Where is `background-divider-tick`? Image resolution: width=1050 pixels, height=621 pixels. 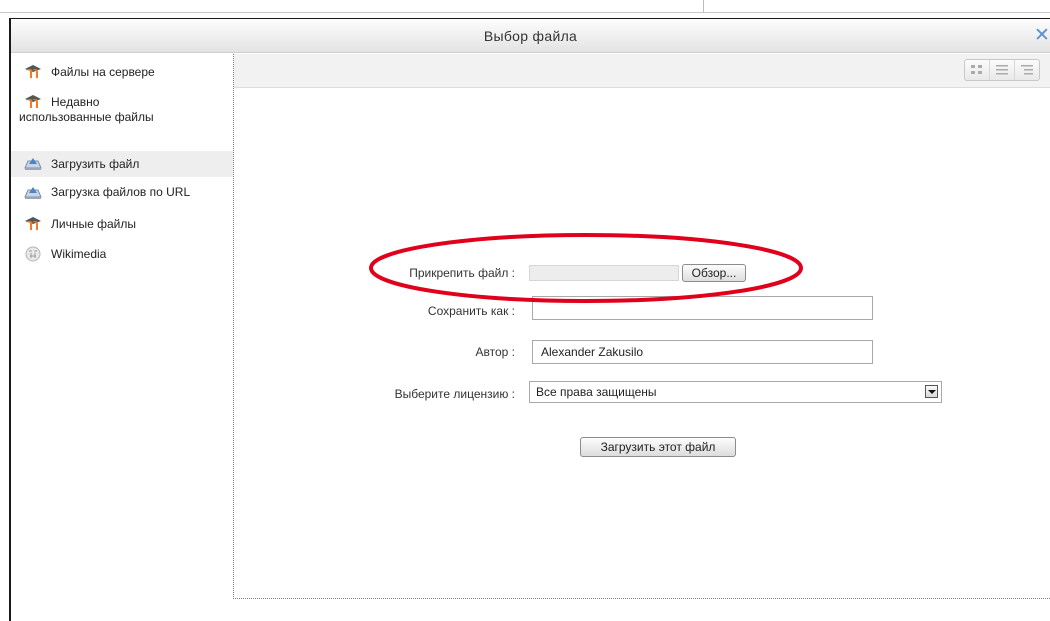
background-divider-tick is located at coordinates (703, 6).